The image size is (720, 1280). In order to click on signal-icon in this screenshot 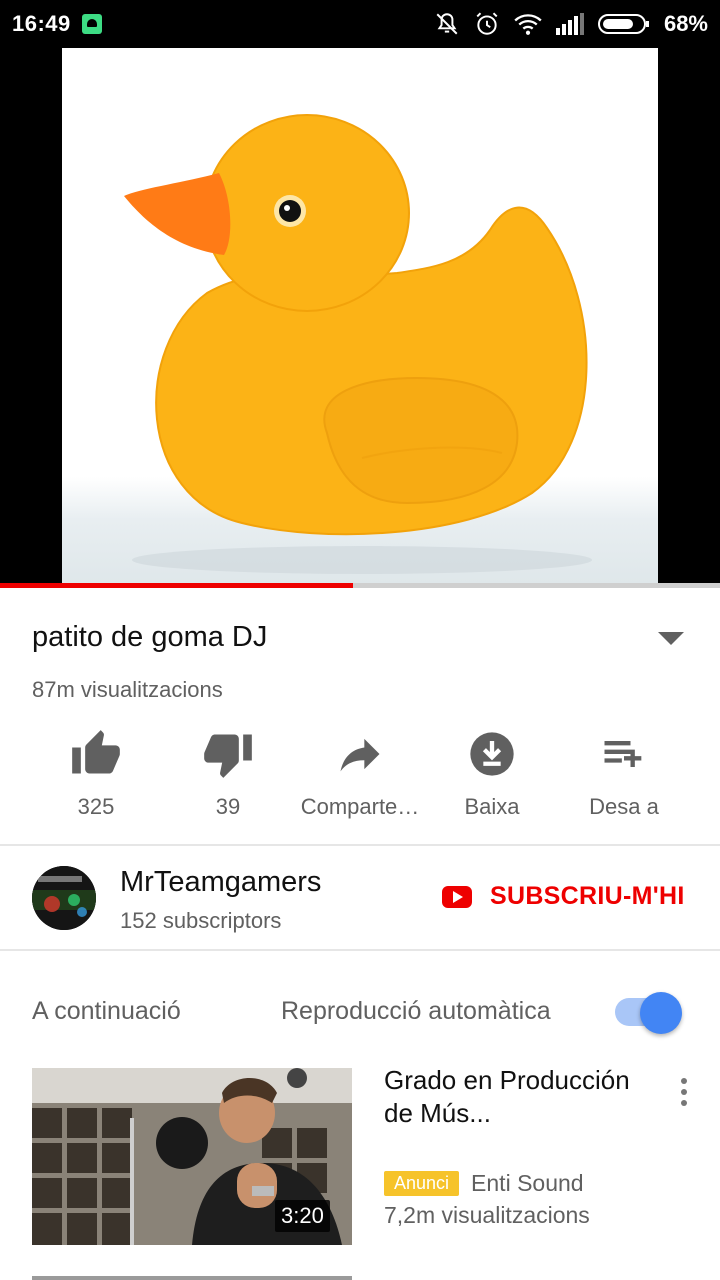, I will do `click(569, 24)`.